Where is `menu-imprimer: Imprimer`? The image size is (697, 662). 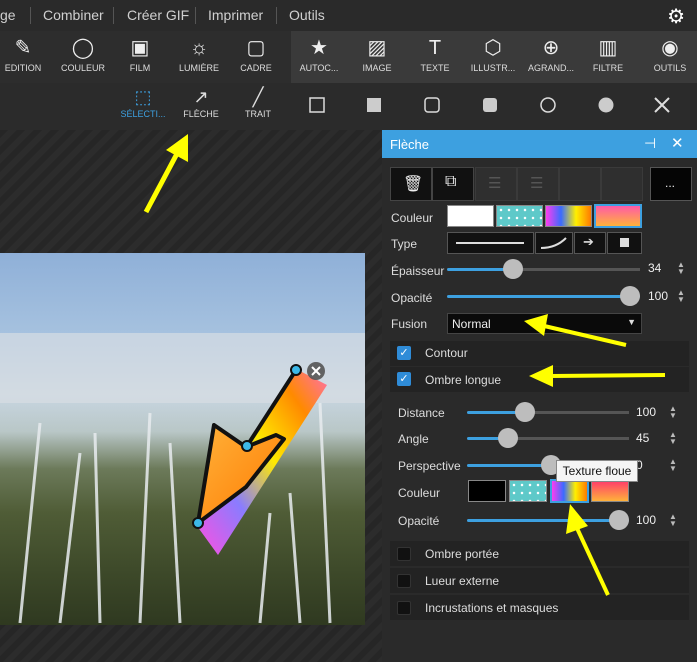
menu-imprimer: Imprimer is located at coordinates (235, 15).